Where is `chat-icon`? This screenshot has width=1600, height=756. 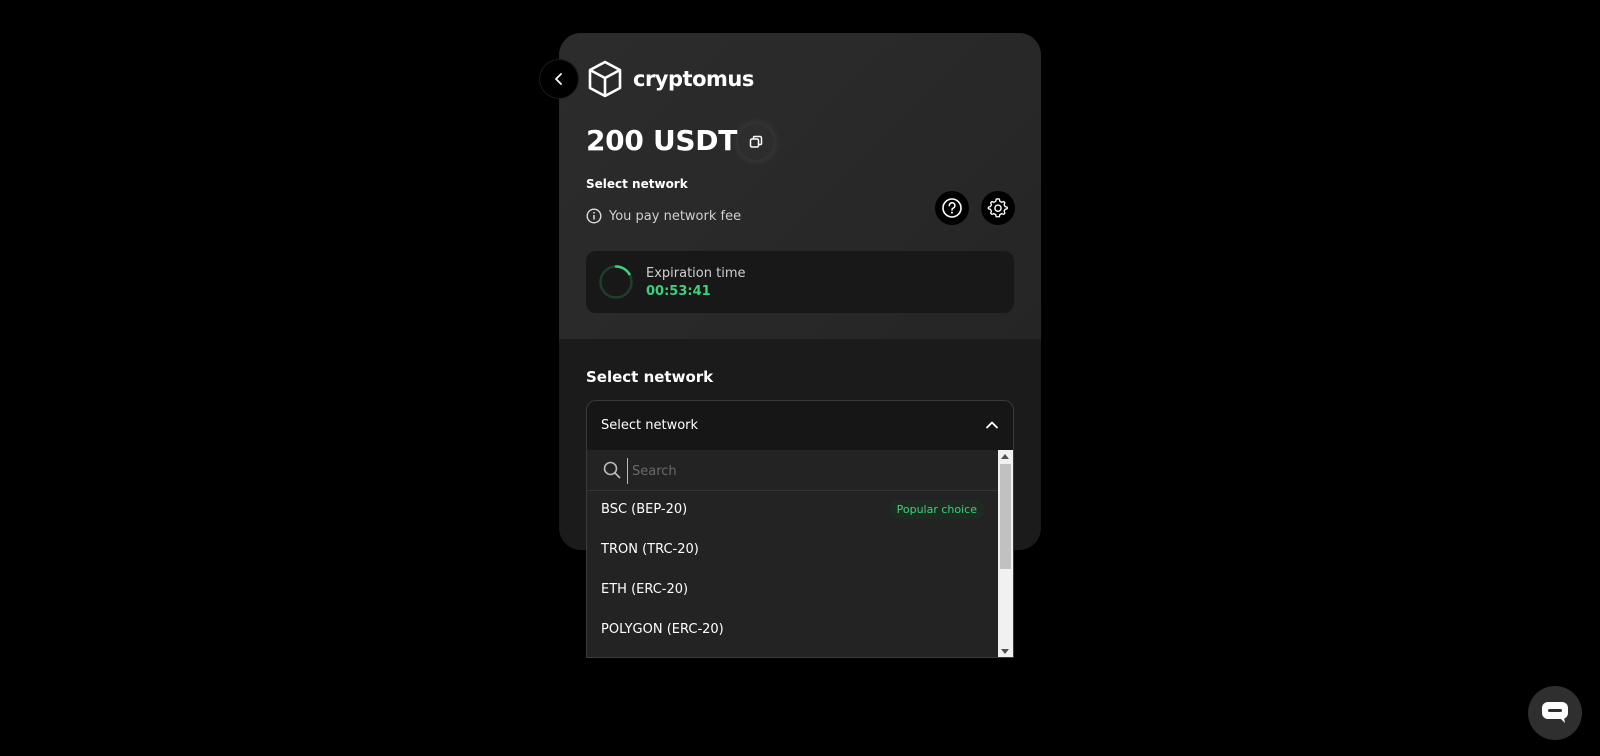 chat-icon is located at coordinates (1555, 712).